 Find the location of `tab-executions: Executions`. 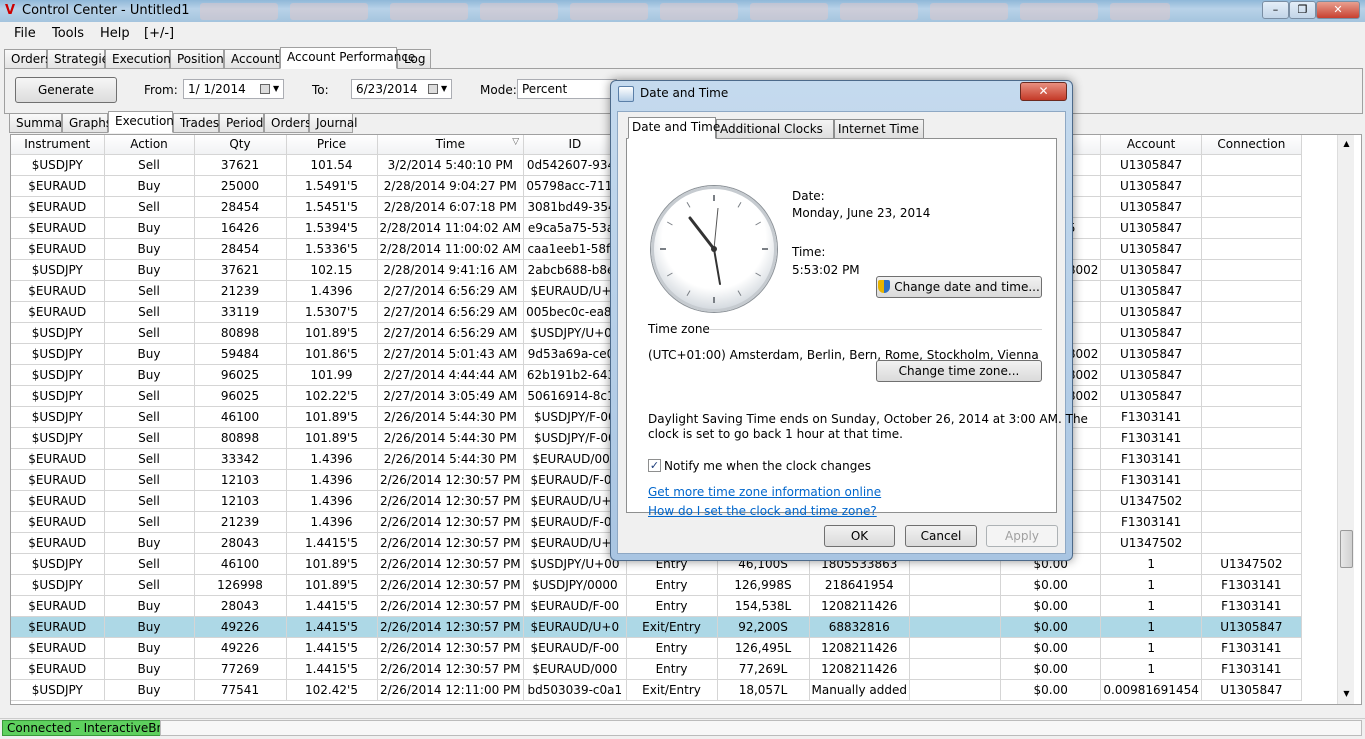

tab-executions: Executions is located at coordinates (141, 59).